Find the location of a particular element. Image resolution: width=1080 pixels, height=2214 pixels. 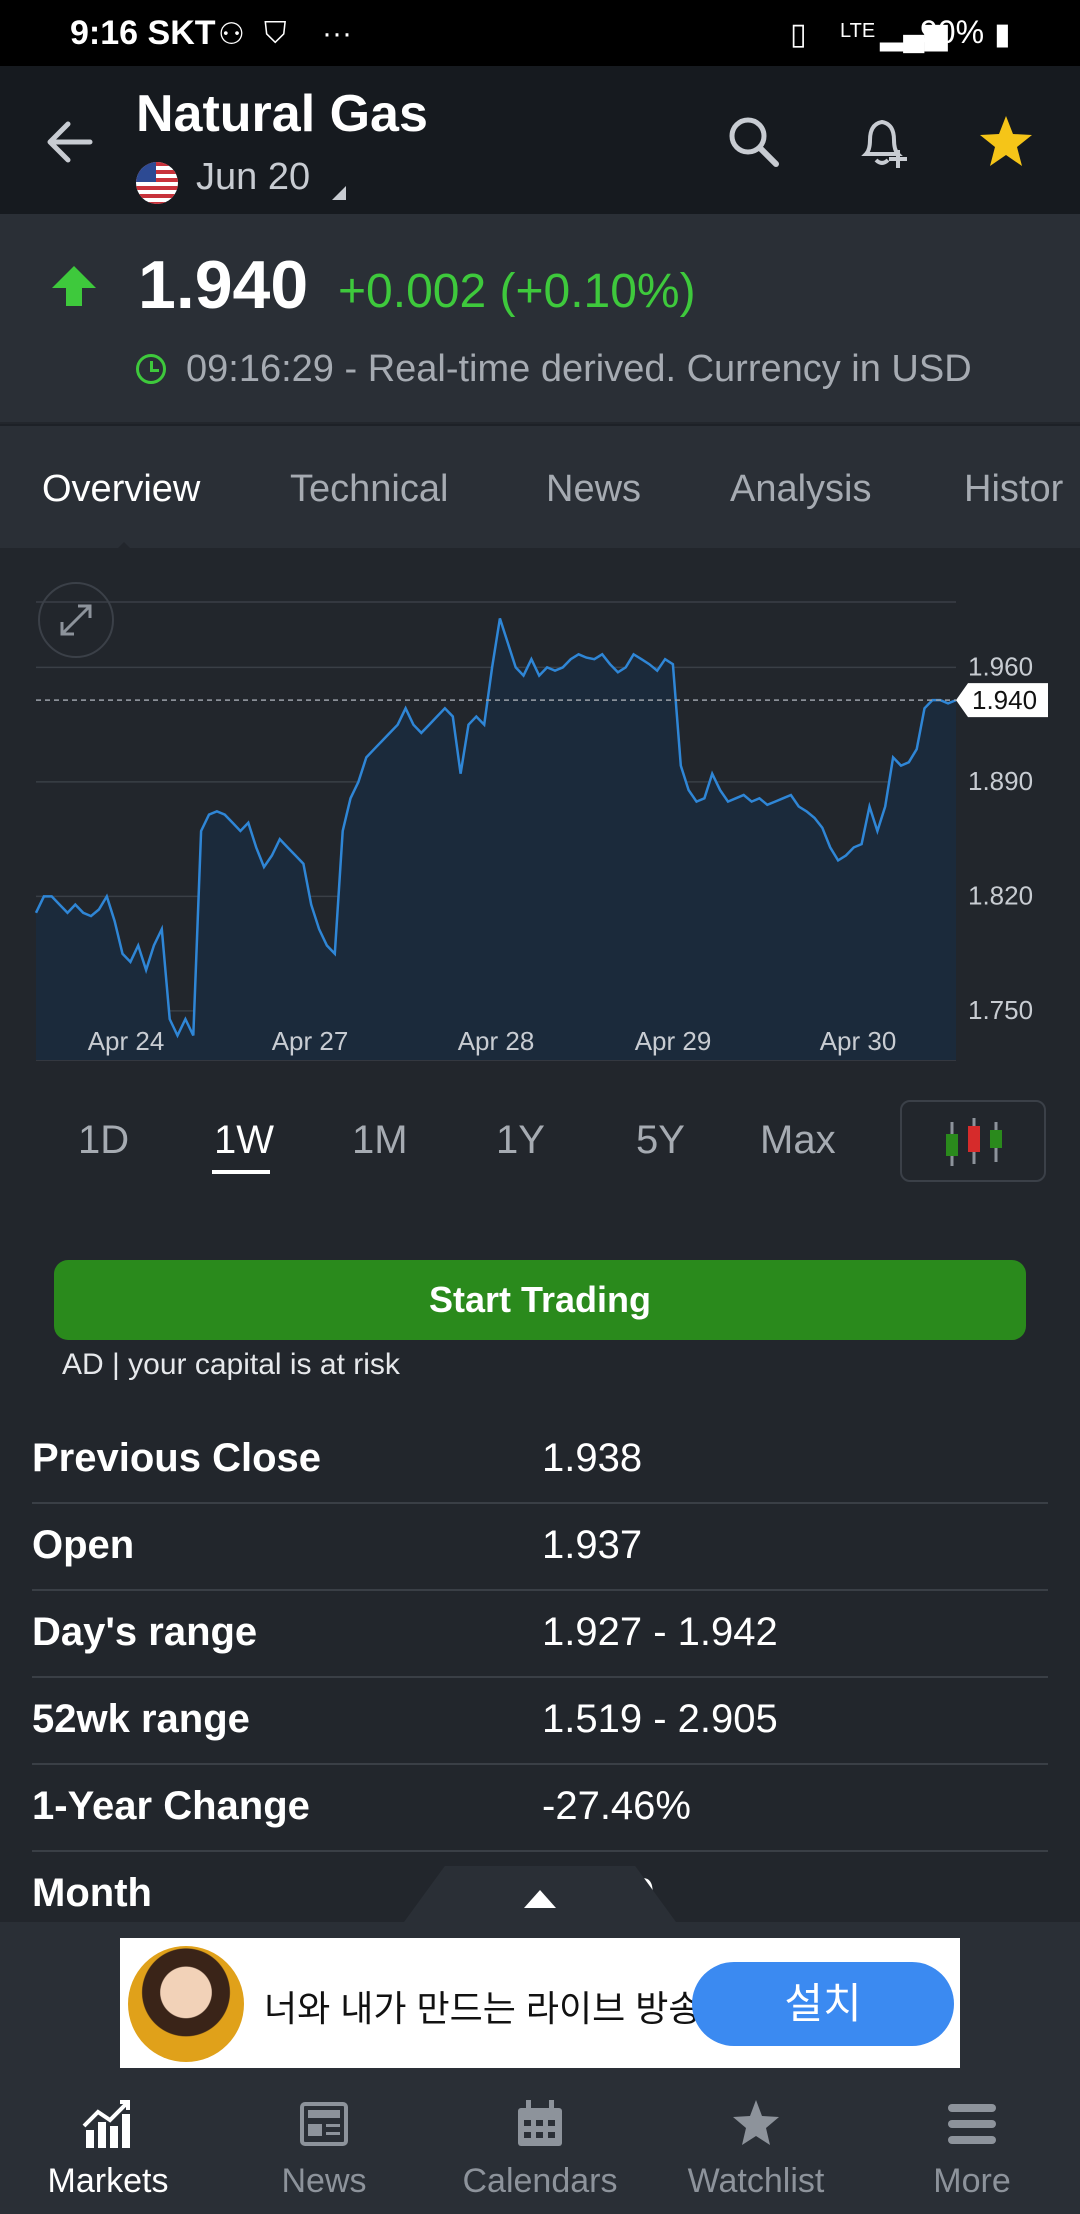

dropdown-caret-icon is located at coordinates (339, 193).